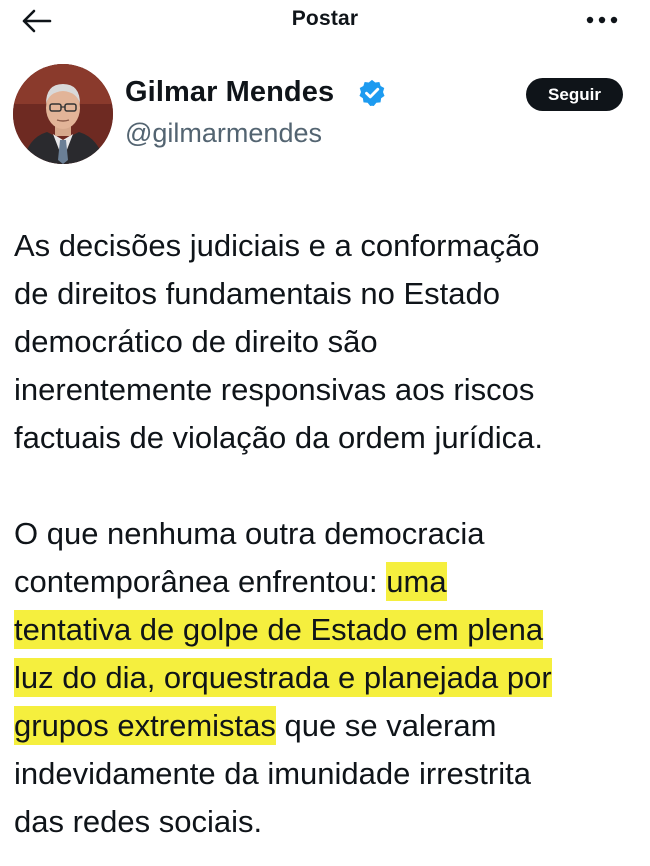 Image resolution: width=650 pixels, height=866 pixels. I want to click on page-title: Postar, so click(325, 18).